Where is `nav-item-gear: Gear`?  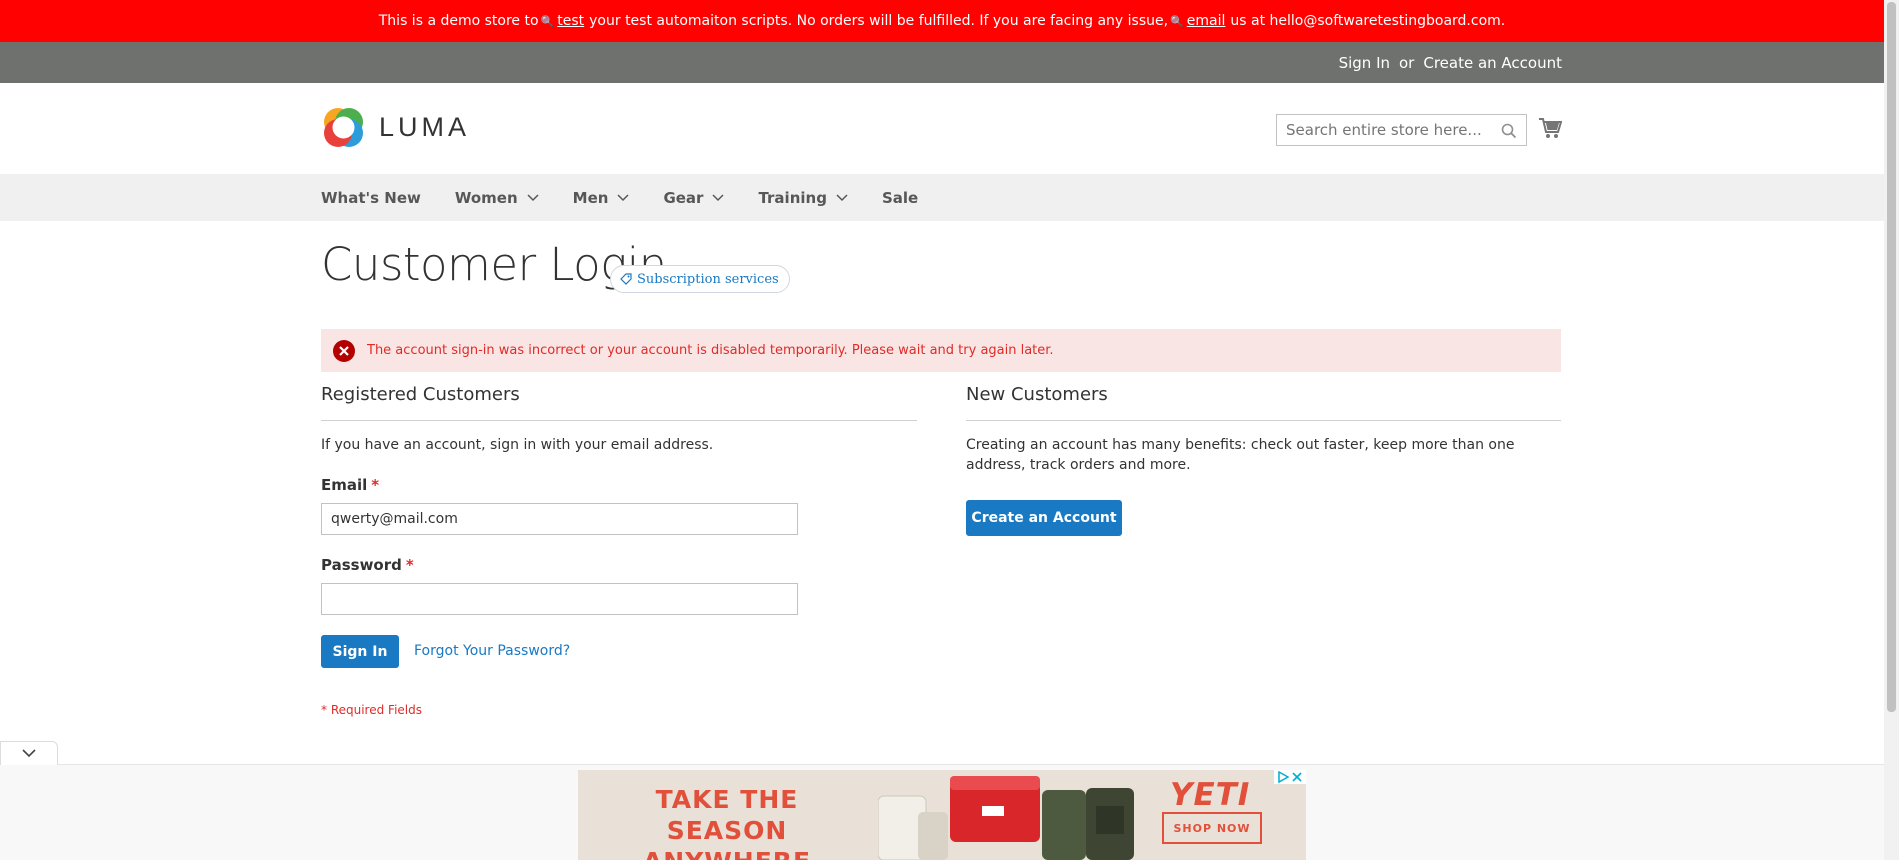 nav-item-gear: Gear is located at coordinates (693, 198).